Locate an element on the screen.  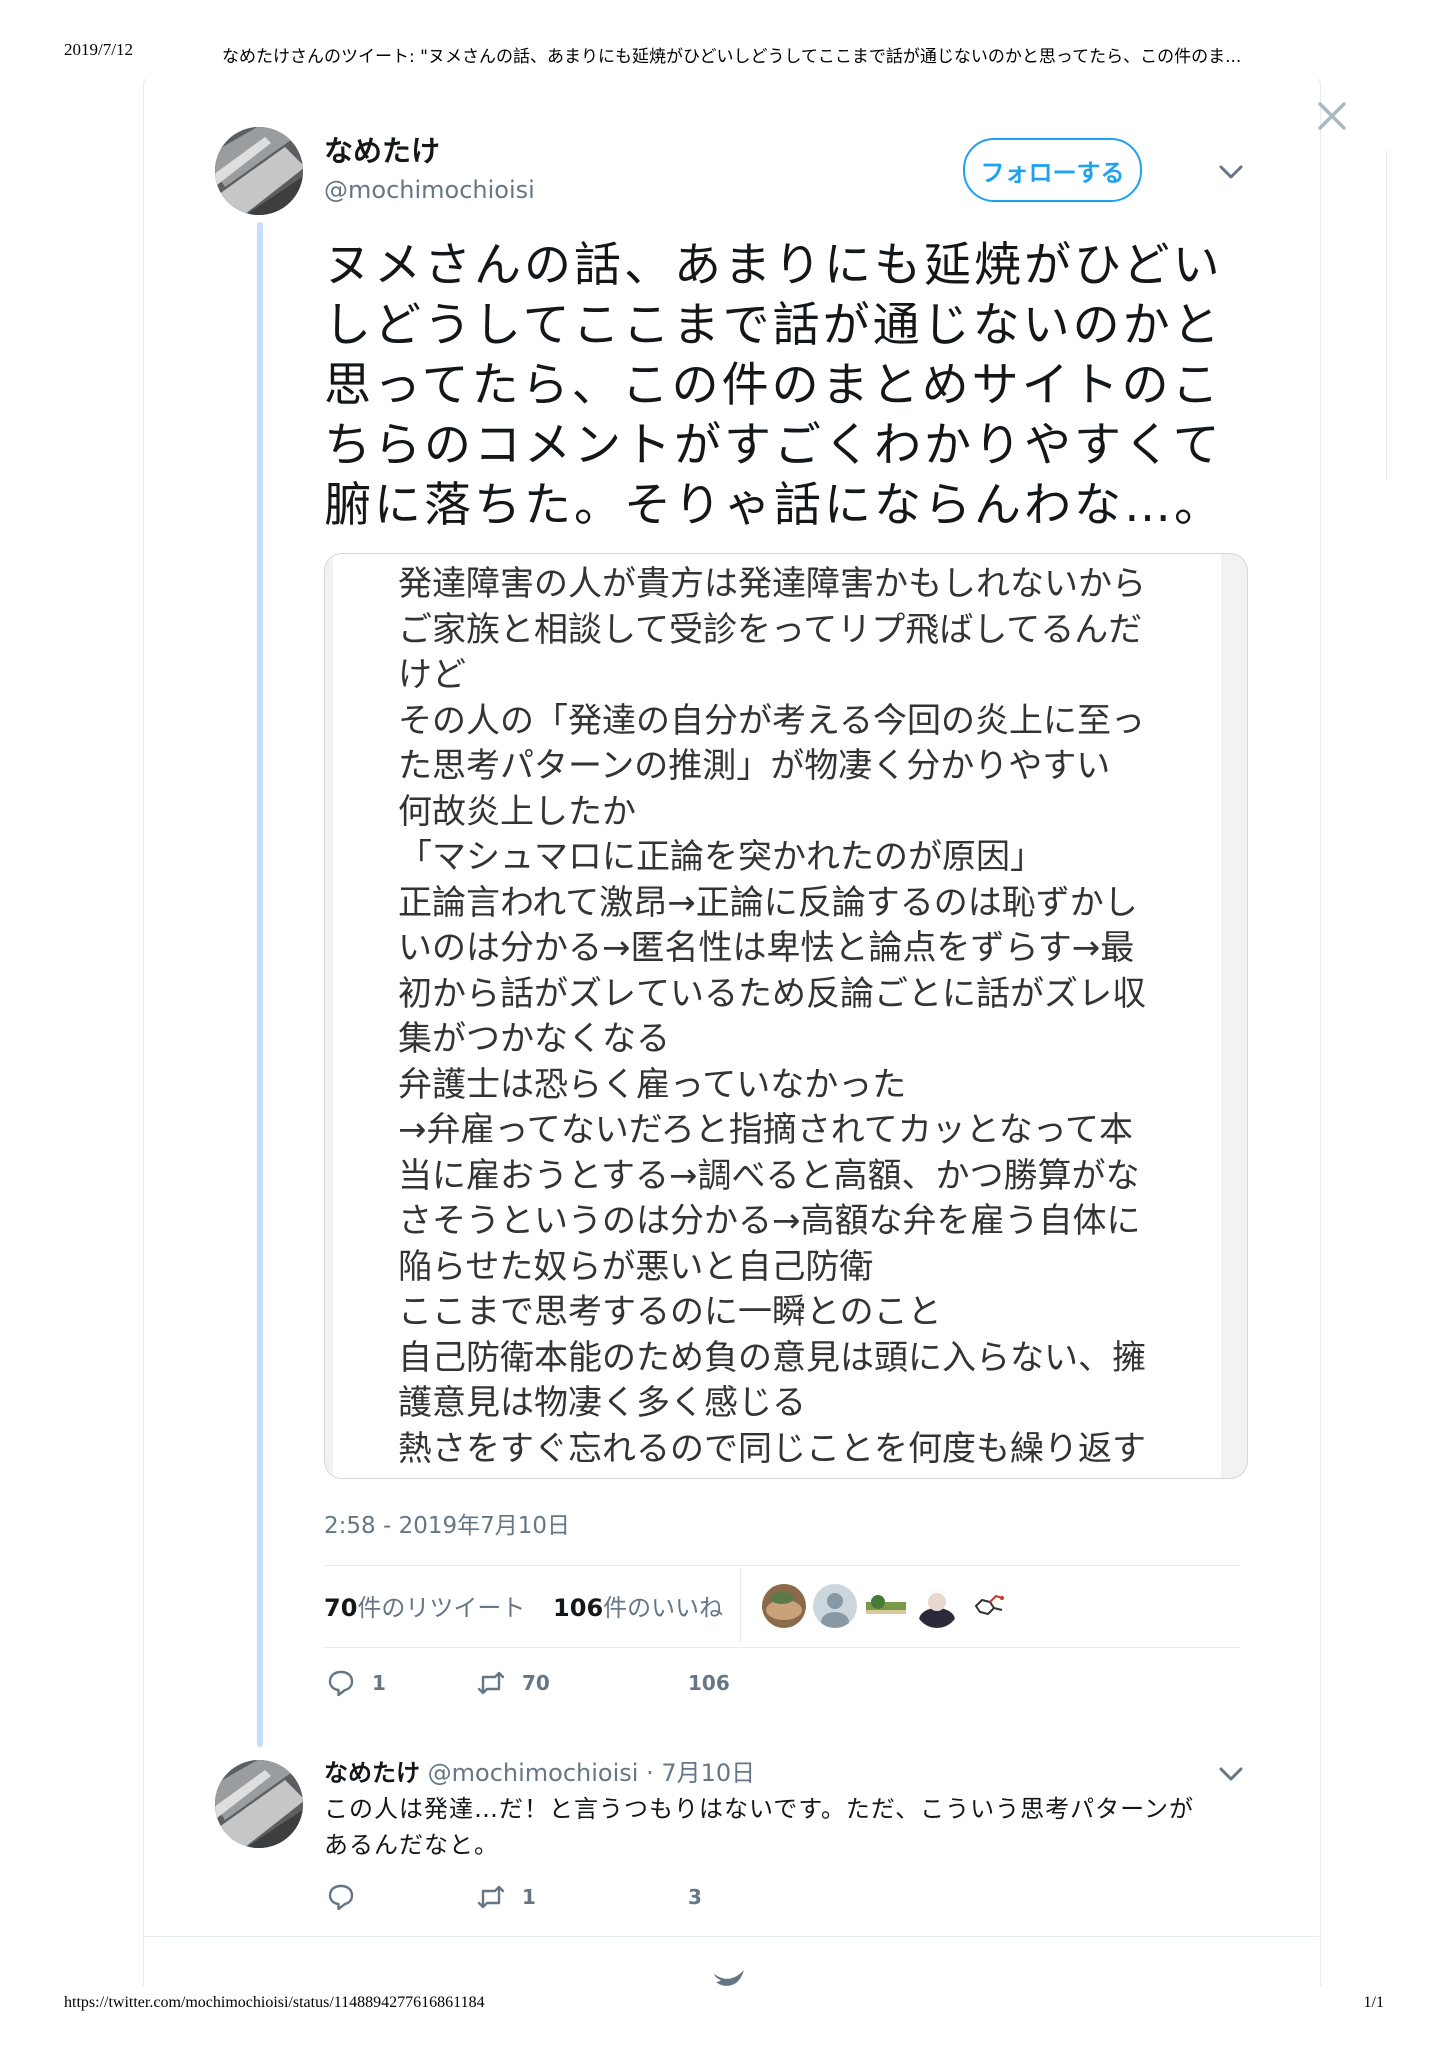
reply-button: 1 is located at coordinates (356, 1683).